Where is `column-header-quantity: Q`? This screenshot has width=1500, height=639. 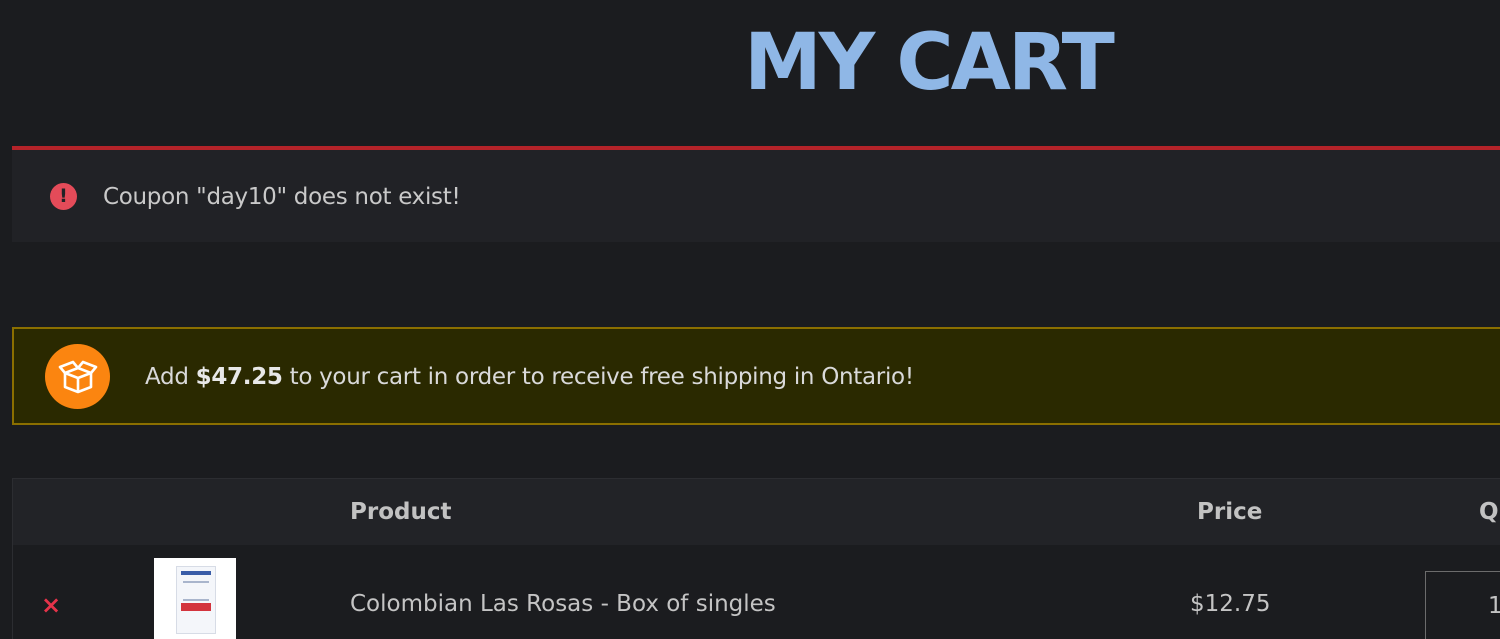
column-header-quantity: Q is located at coordinates (1489, 512).